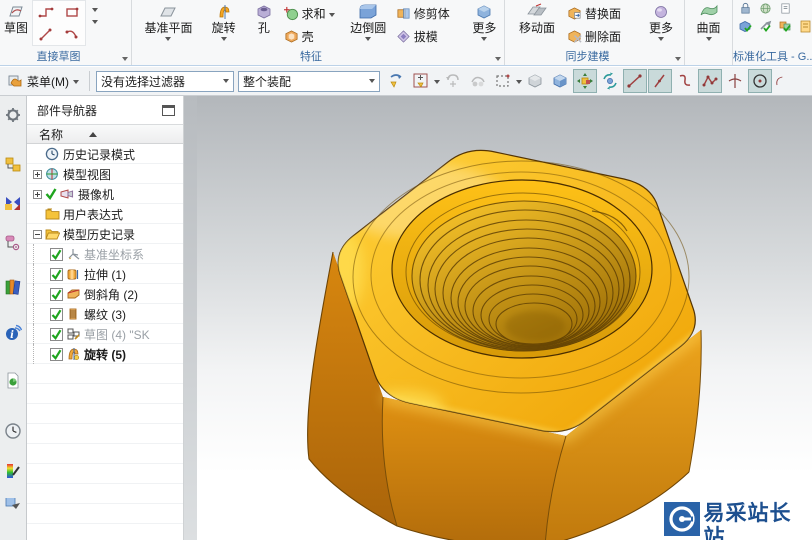 This screenshot has width=812, height=540. Describe the element at coordinates (13, 471) in the screenshot. I see `roles-palette-button` at that location.